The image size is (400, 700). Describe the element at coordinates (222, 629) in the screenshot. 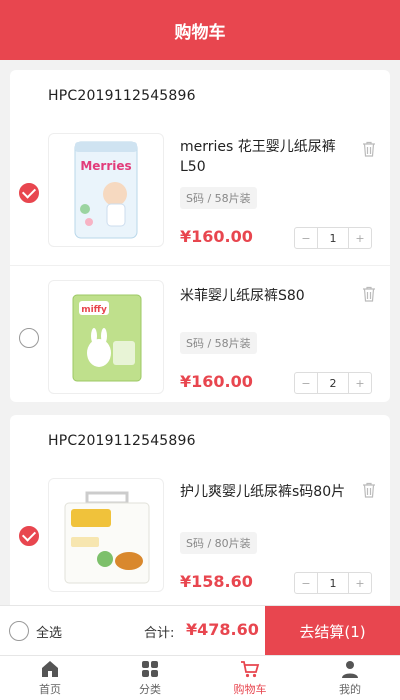

I see `total-amount: ¥478.60` at that location.